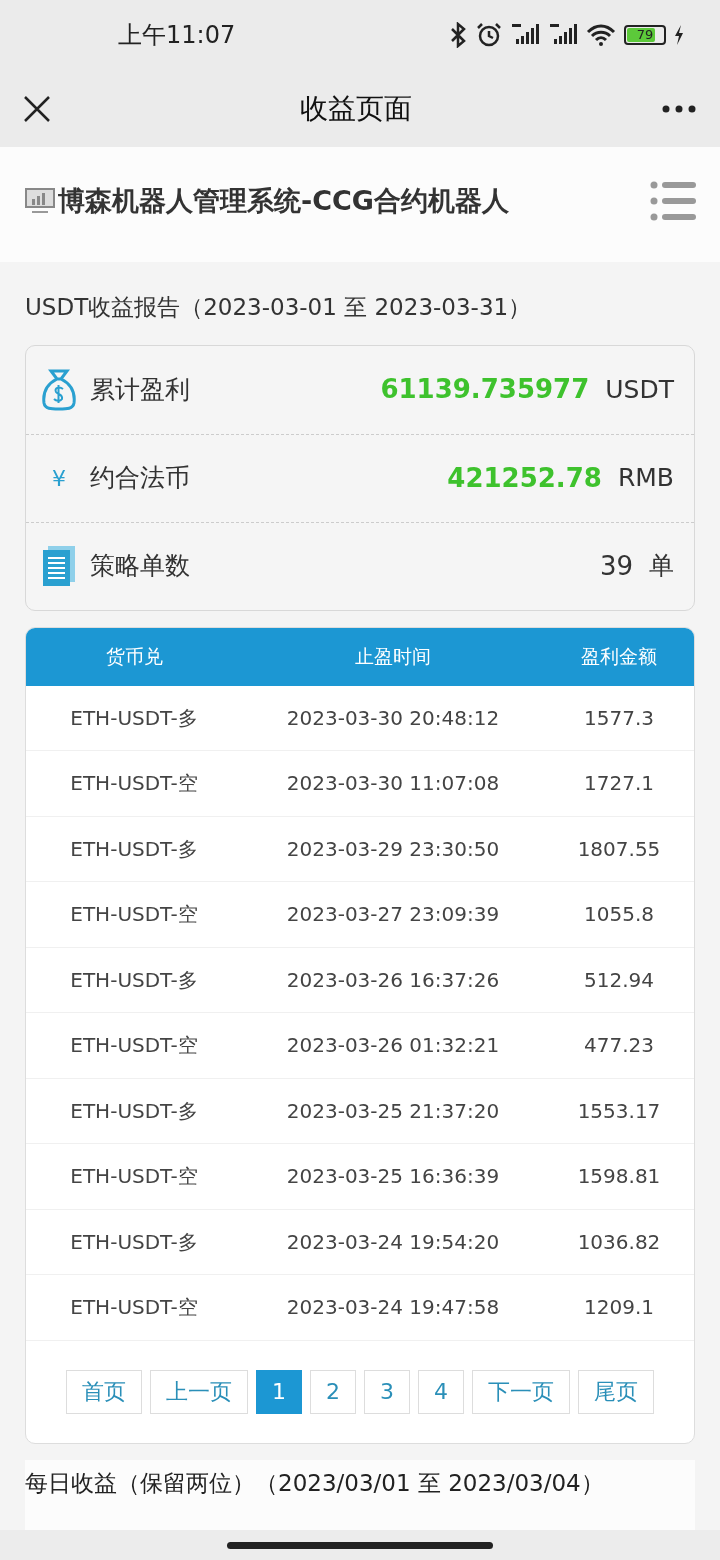 This screenshot has width=720, height=1560. I want to click on app-title: 博森机器人管理系统-CCG合约机器人, so click(283, 201).